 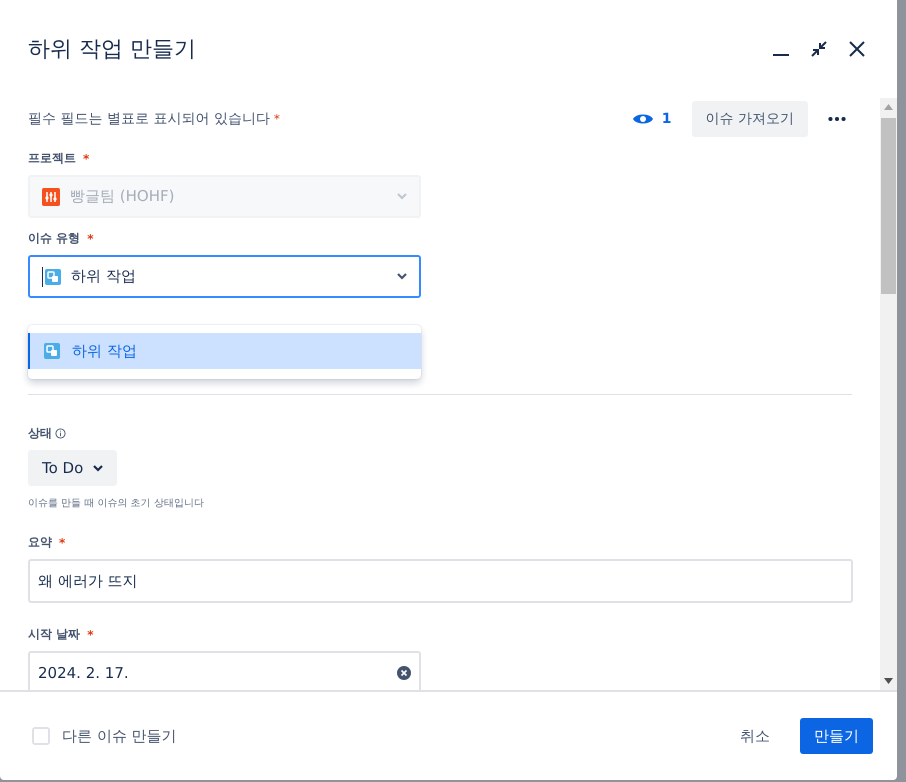 What do you see at coordinates (60, 433) in the screenshot?
I see `info-icon` at bounding box center [60, 433].